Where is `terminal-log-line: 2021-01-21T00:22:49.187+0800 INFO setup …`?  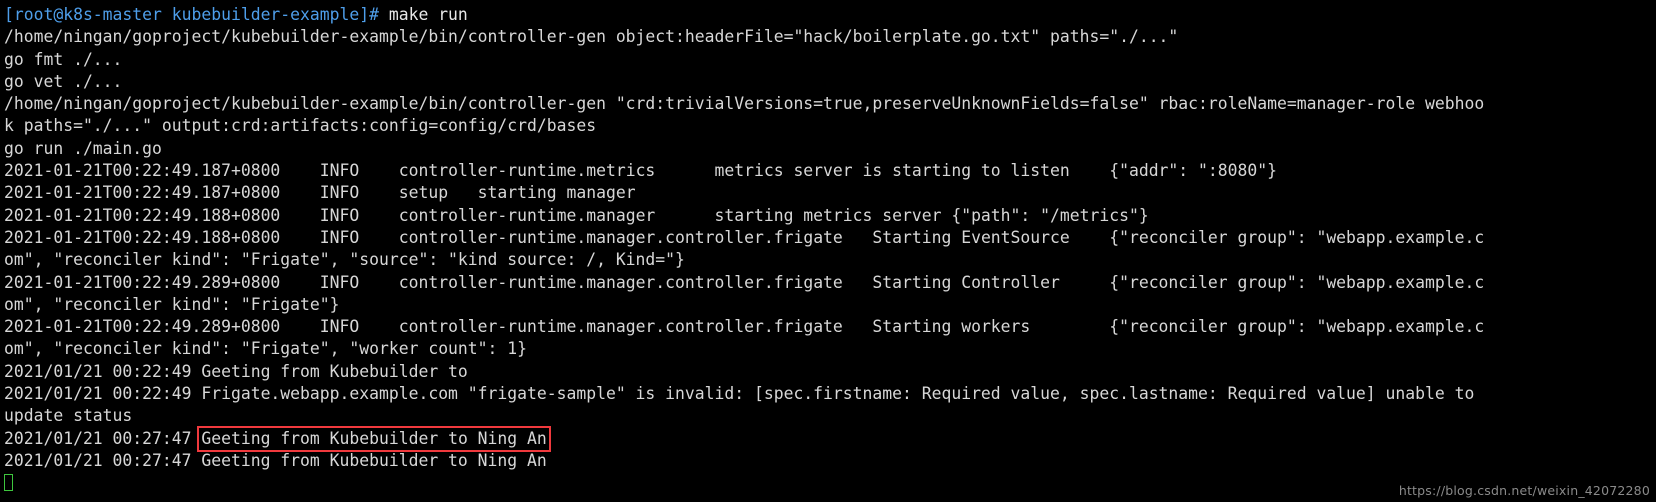
terminal-log-line: 2021-01-21T00:22:49.187+0800 INFO setup … is located at coordinates (320, 193).